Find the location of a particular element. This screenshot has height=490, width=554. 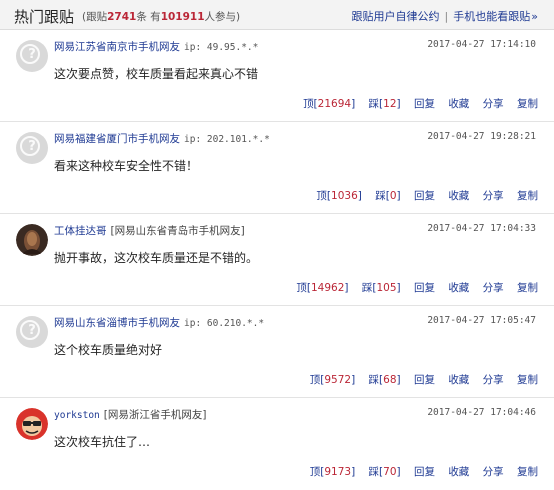

header-links: 跟贴用户自律公约 | 手机也能看跟贴» is located at coordinates (445, 16).